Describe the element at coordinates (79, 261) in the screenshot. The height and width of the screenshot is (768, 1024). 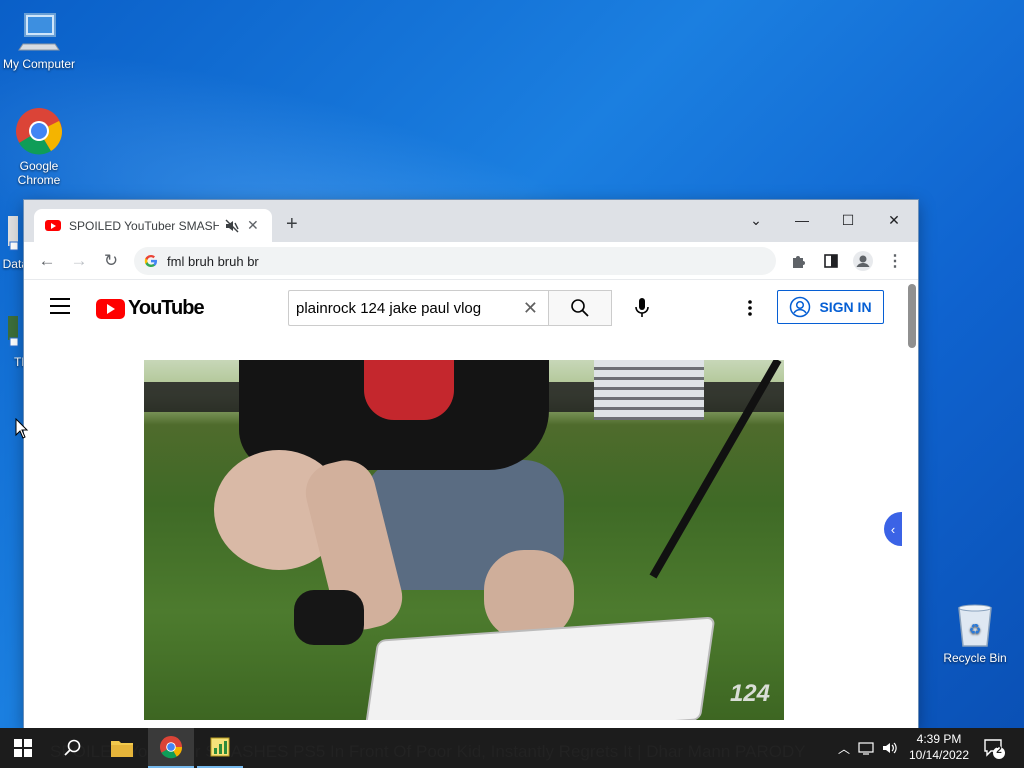
I see `forward-arrow-icon: →` at that location.